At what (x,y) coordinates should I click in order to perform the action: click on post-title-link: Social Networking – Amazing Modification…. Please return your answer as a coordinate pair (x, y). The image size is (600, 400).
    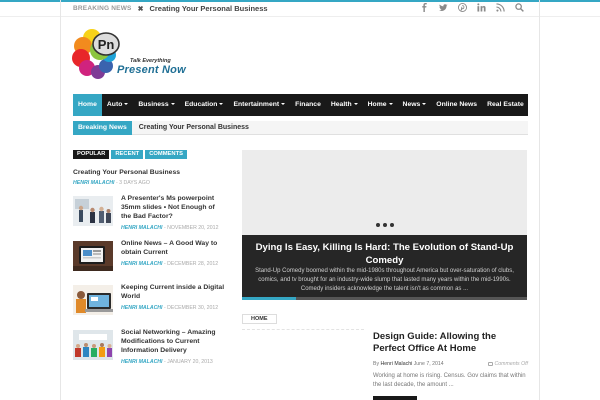
    Looking at the image, I should click on (173, 341).